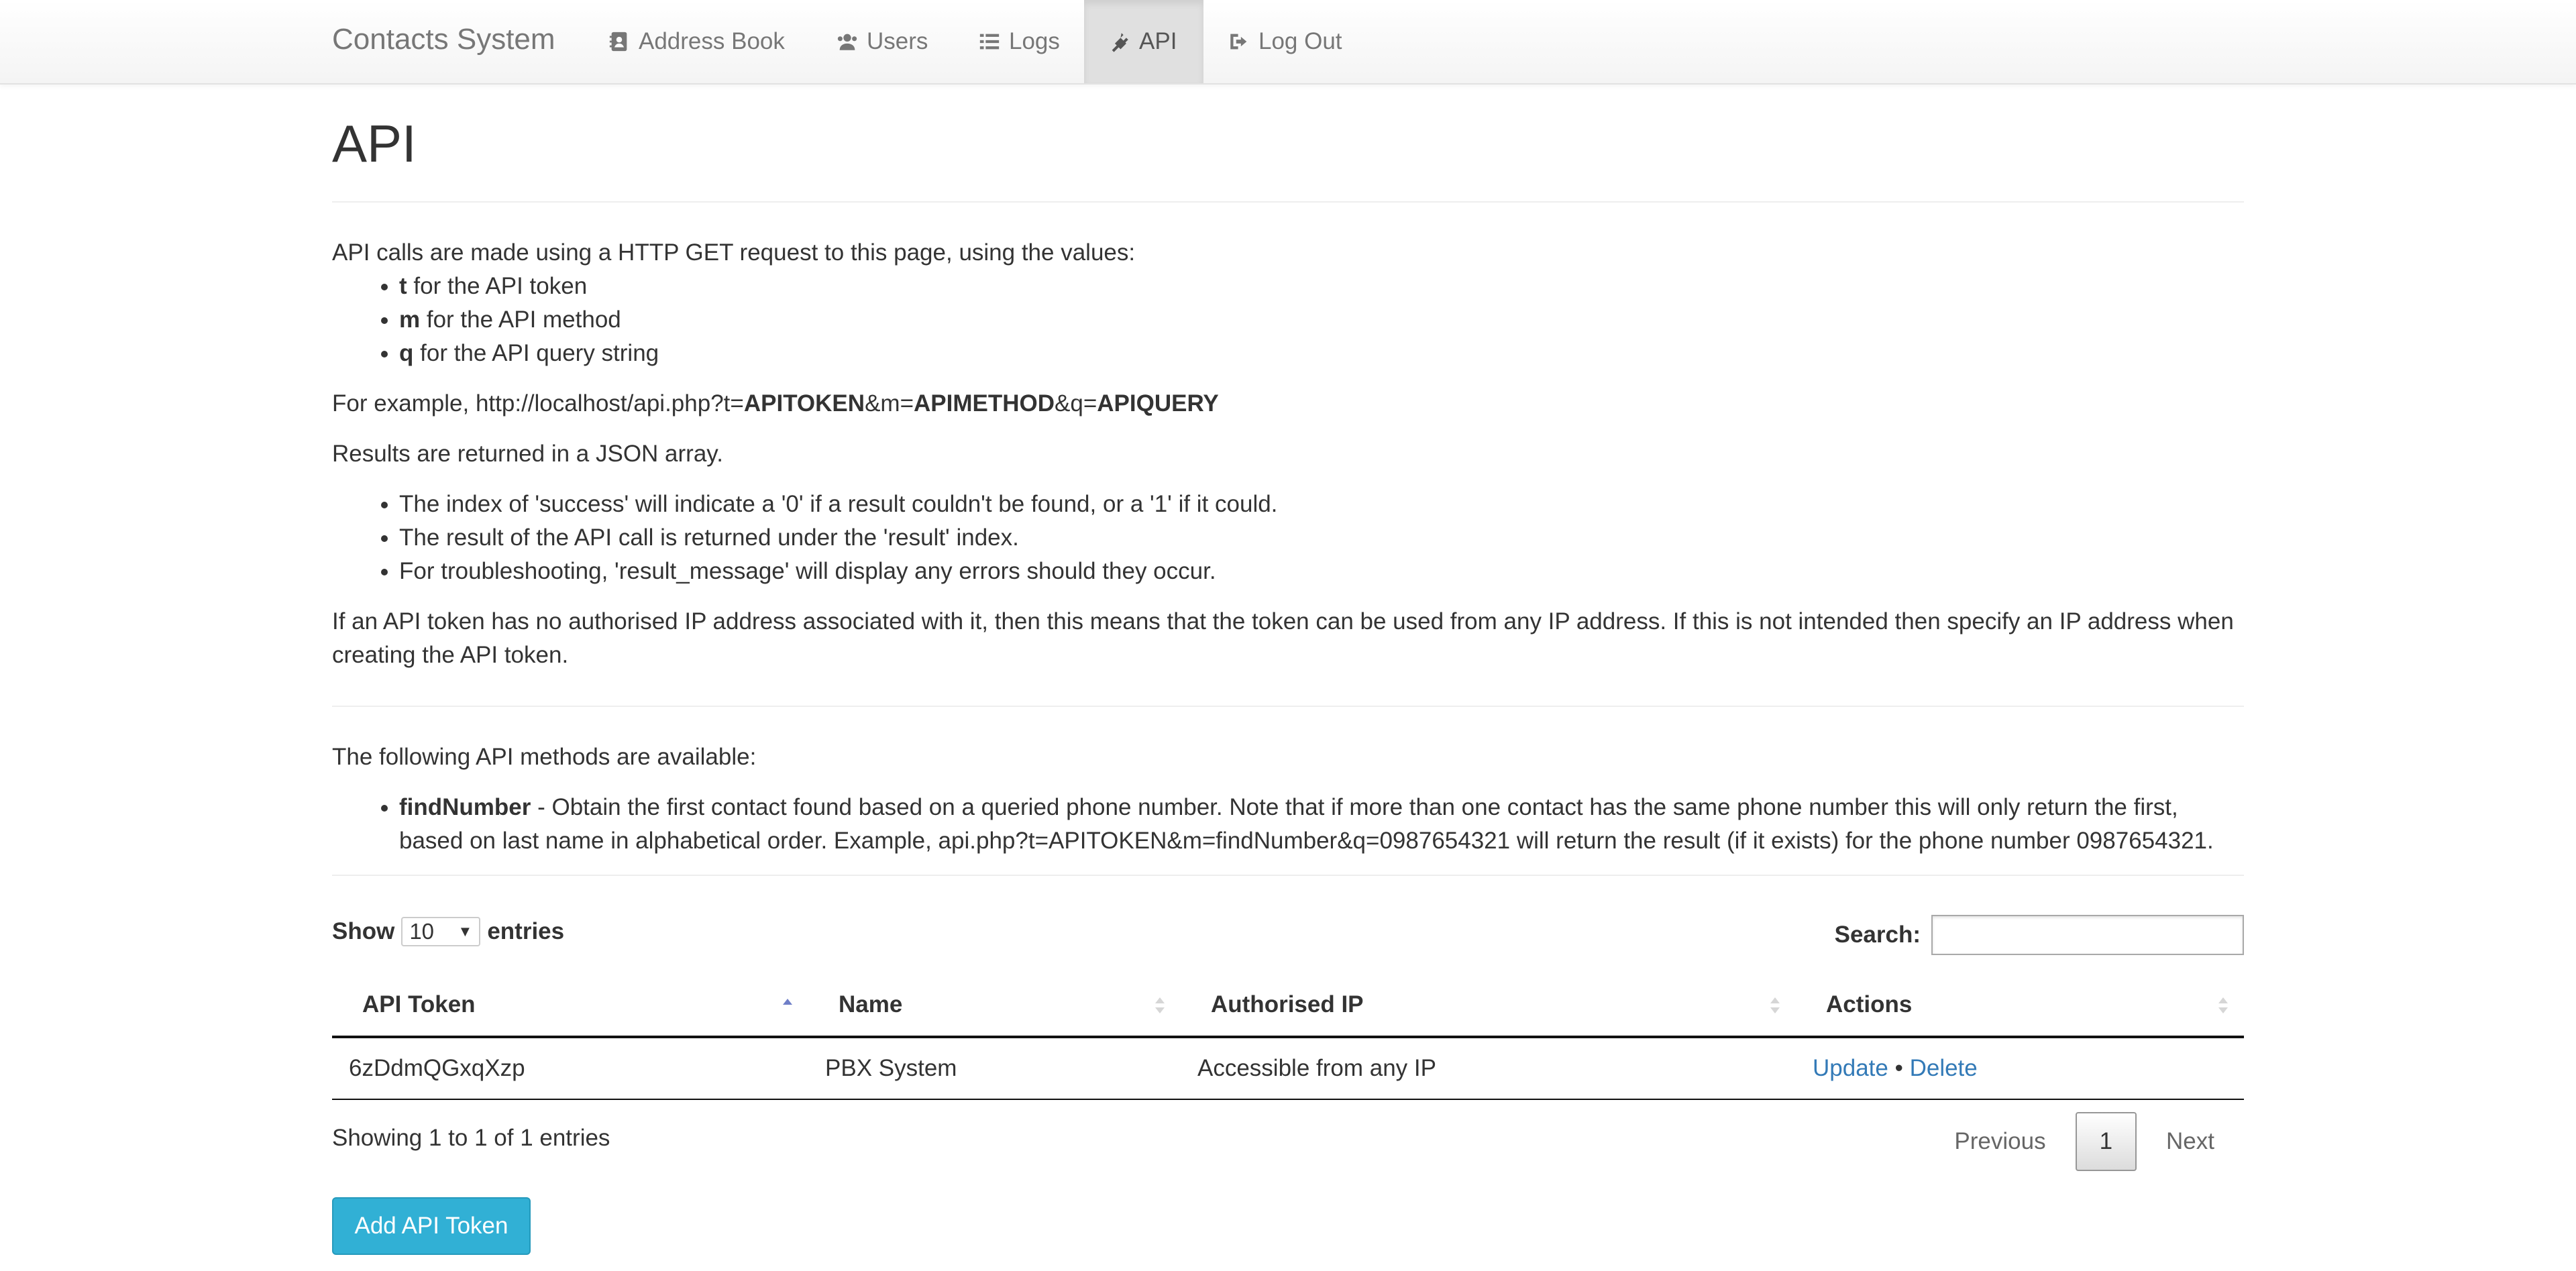 The height and width of the screenshot is (1271, 2576). Describe the element at coordinates (1321, 286) in the screenshot. I see `list-item: t for the API token` at that location.